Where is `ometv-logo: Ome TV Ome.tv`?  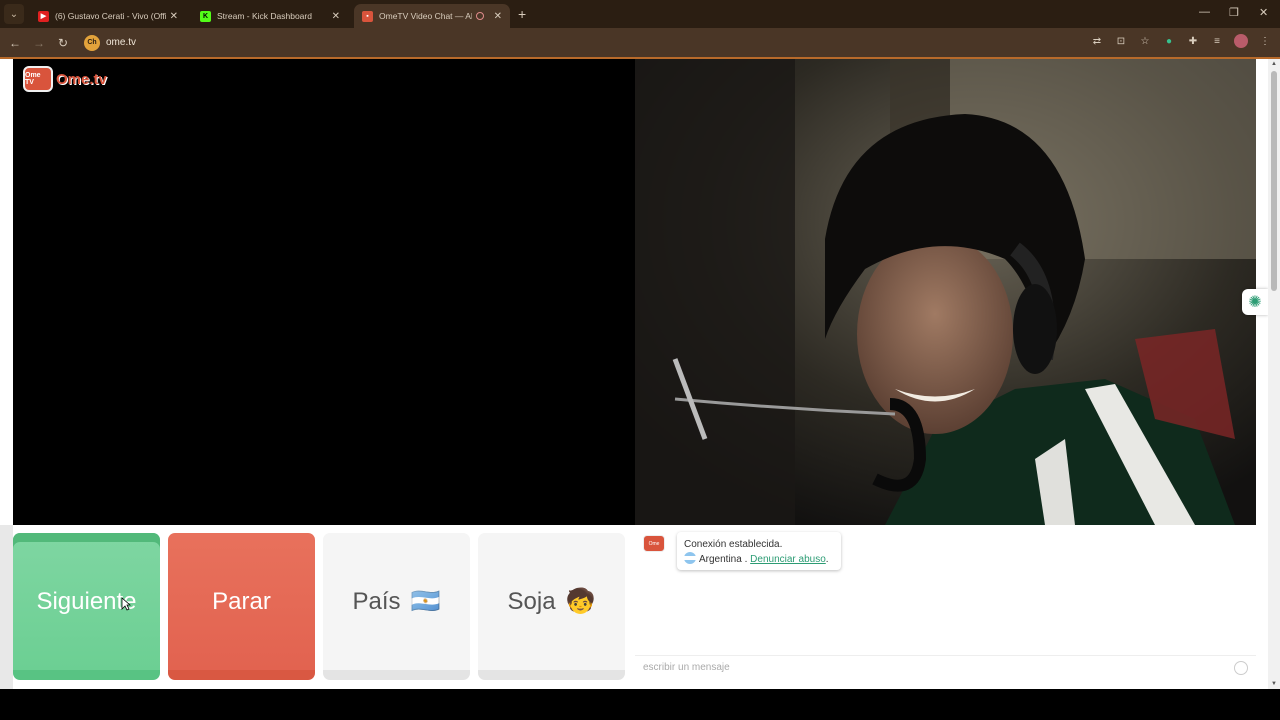
ometv-logo: Ome TV Ome.tv is located at coordinates (65, 79).